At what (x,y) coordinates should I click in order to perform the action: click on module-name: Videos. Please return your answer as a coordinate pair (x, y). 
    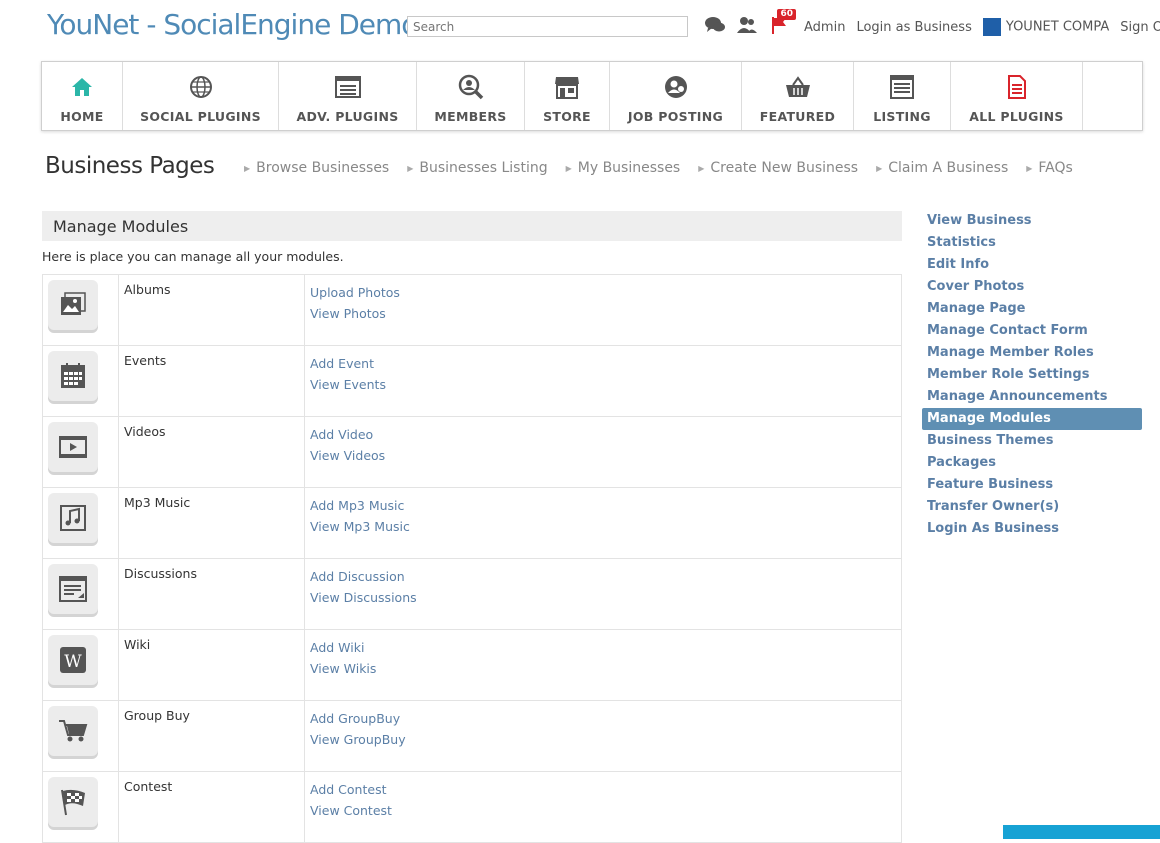
    Looking at the image, I should click on (211, 452).